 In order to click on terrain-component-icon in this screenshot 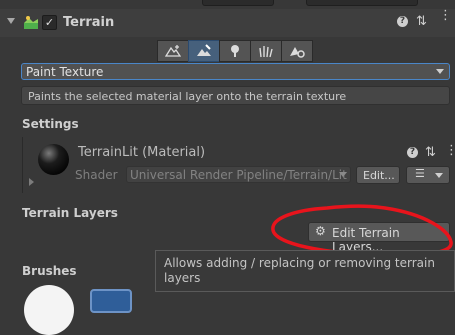, I will do `click(31, 23)`.